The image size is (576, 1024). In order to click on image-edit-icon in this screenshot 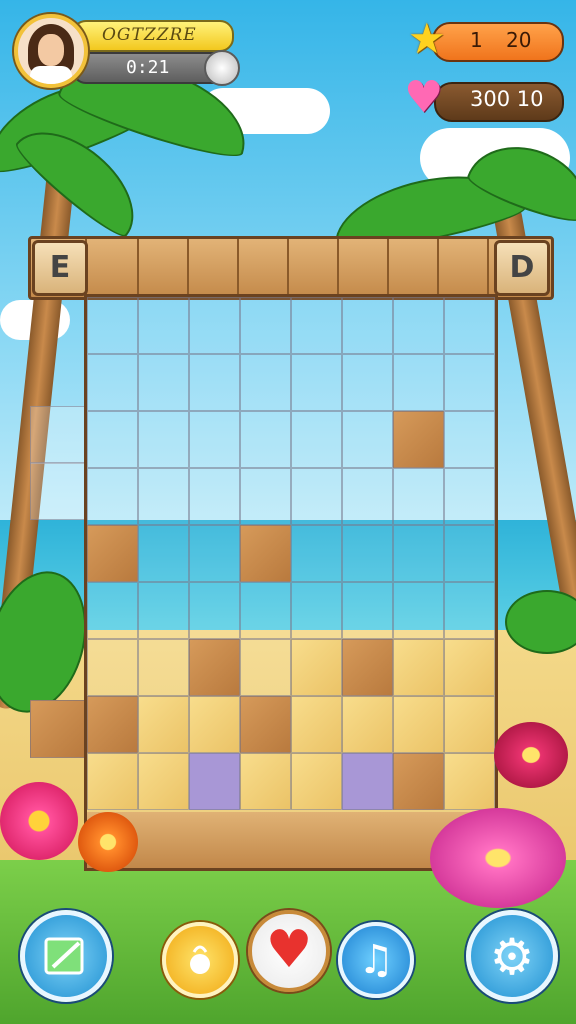, I will do `click(64, 956)`.